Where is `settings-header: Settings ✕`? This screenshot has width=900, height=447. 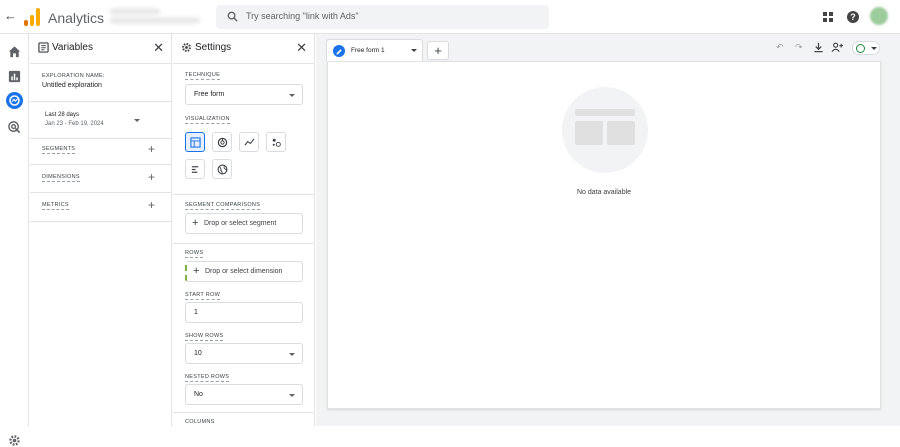 settings-header: Settings ✕ is located at coordinates (243, 48).